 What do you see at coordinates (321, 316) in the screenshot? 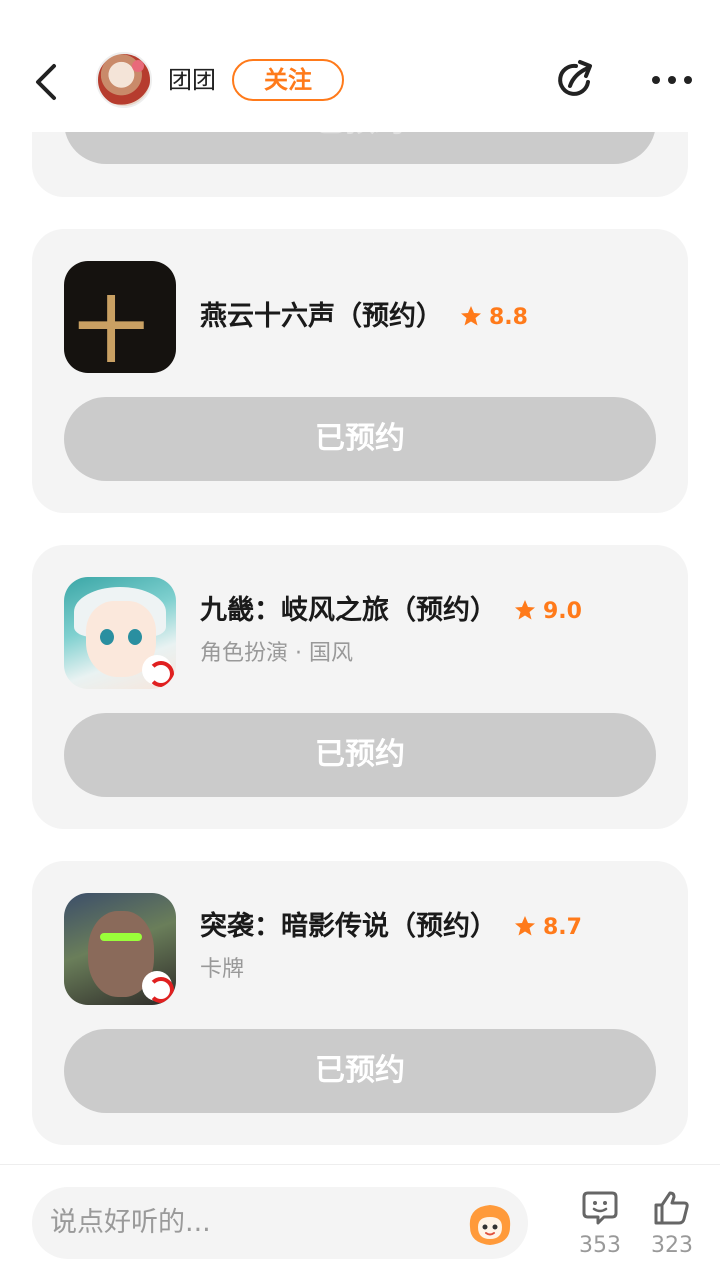
I see `game-title-text: 燕云十六声（预约）` at bounding box center [321, 316].